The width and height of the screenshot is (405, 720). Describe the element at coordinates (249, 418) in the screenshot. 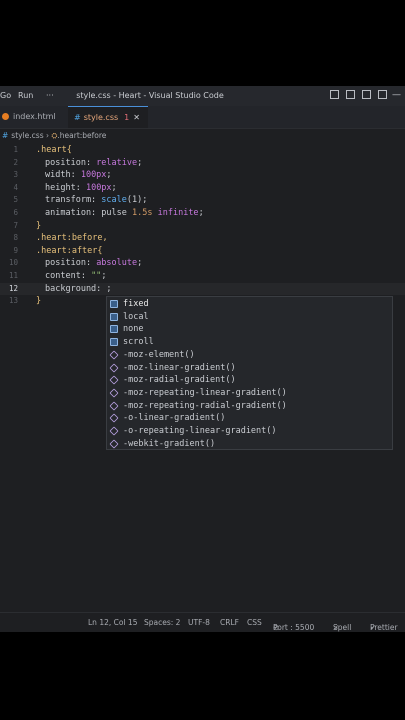

I see `suggestion-item: -o-linear-gradient()` at that location.